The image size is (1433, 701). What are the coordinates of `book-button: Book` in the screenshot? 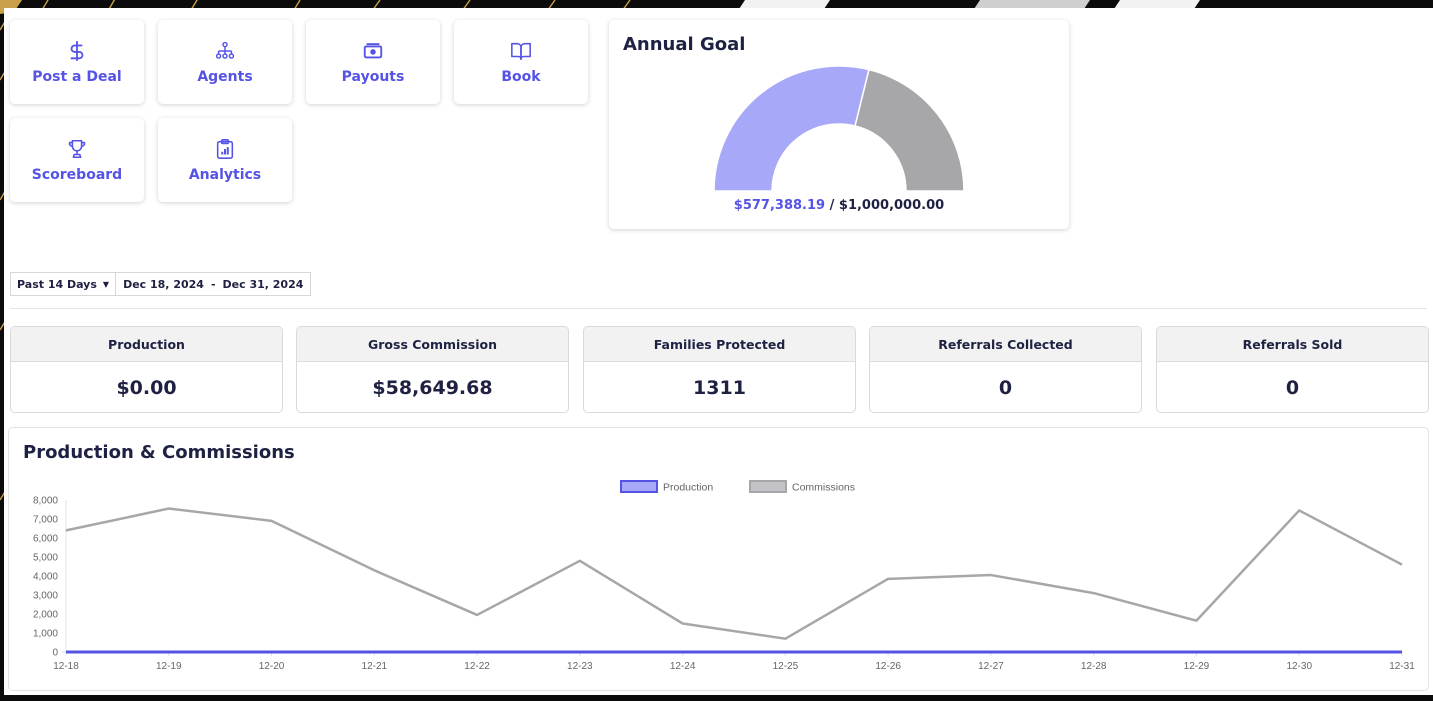 It's located at (521, 62).